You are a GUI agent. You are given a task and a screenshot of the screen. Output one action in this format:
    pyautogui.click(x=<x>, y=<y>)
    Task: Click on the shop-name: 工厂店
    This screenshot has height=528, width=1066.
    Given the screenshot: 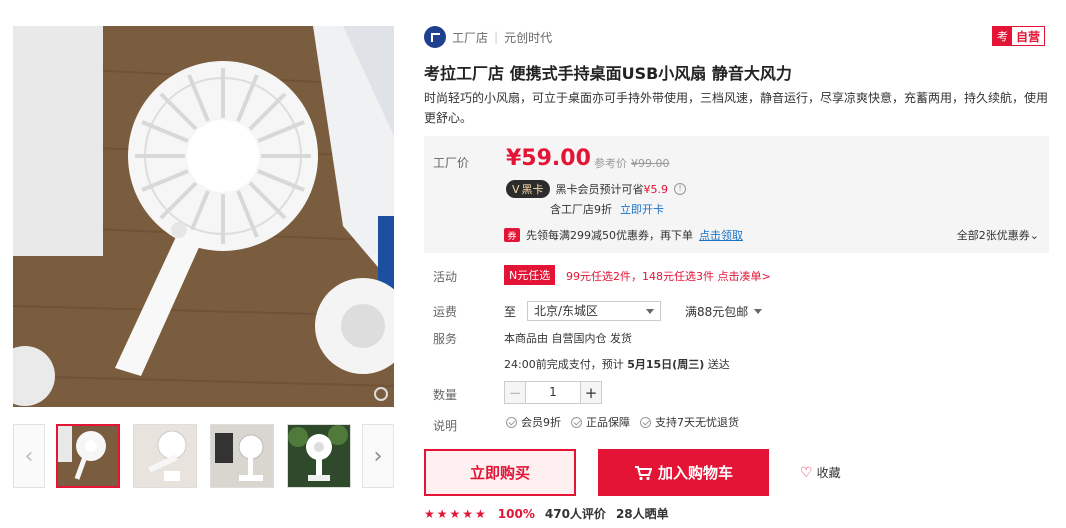 What is the action you would take?
    pyautogui.click(x=470, y=37)
    